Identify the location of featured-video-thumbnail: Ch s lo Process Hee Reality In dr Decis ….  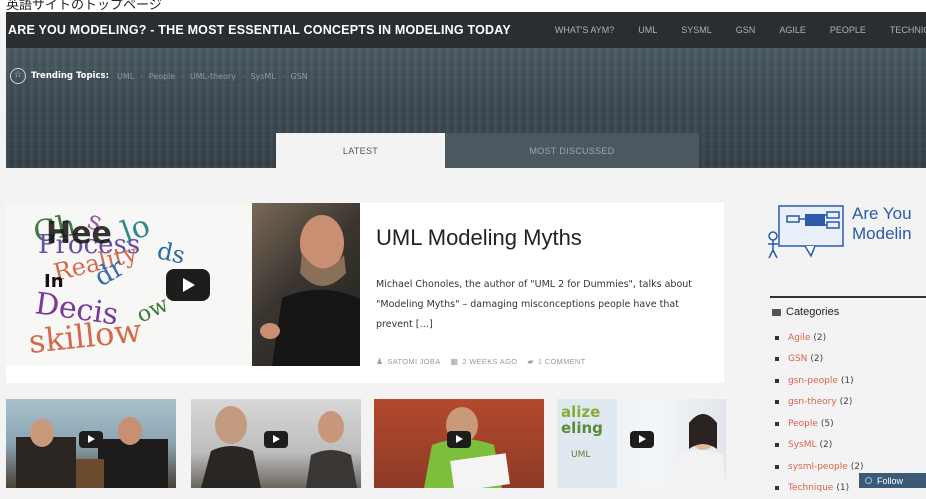
(183, 284).